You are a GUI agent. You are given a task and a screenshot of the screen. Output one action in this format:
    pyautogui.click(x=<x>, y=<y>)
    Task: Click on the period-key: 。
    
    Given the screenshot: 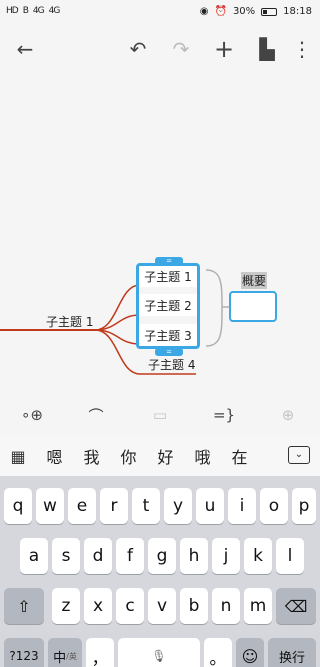 What is the action you would take?
    pyautogui.click(x=218, y=652)
    